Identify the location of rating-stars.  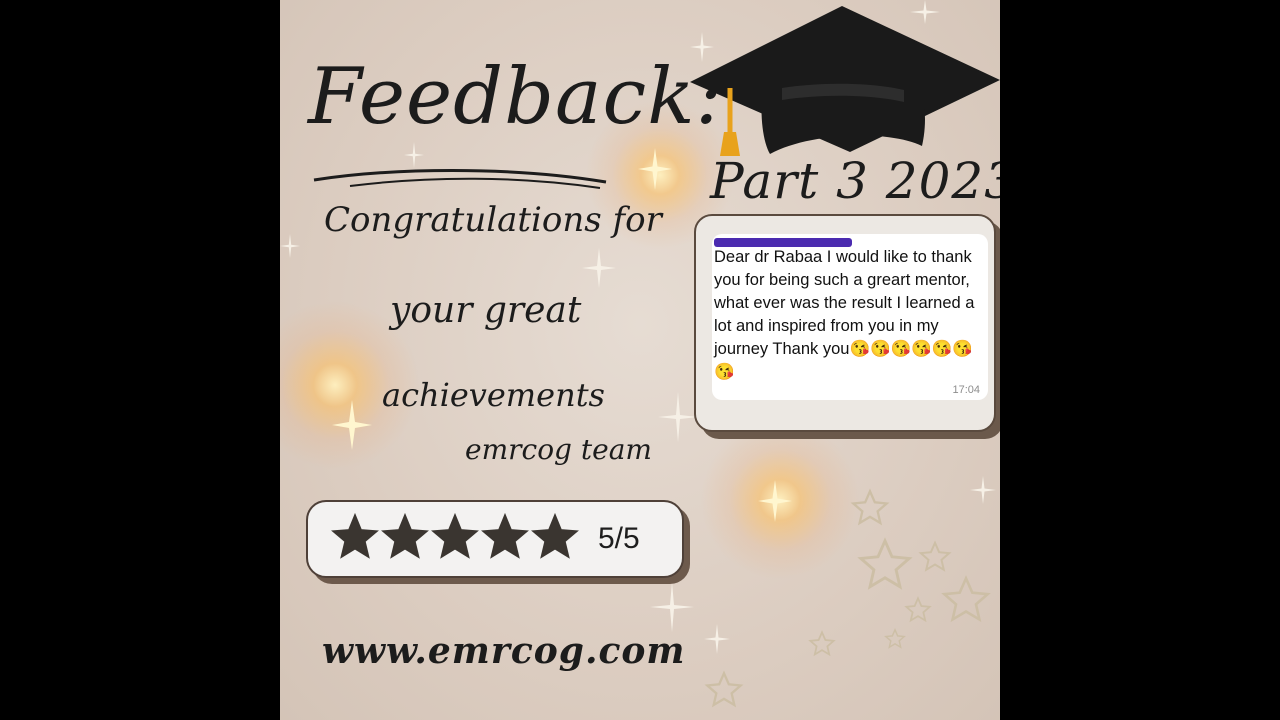
(455, 537).